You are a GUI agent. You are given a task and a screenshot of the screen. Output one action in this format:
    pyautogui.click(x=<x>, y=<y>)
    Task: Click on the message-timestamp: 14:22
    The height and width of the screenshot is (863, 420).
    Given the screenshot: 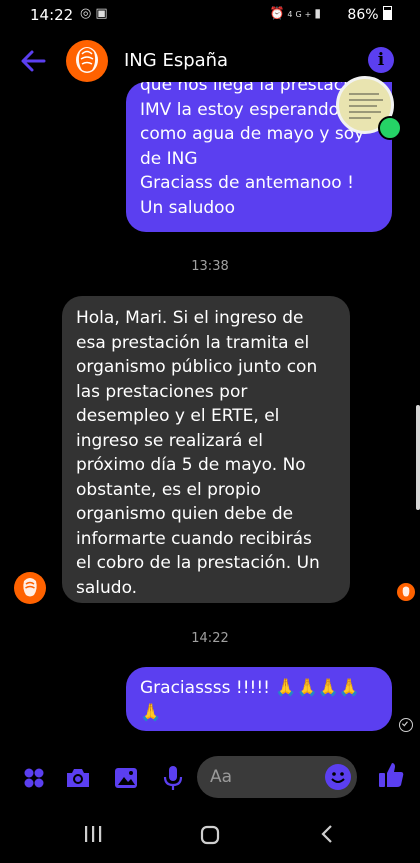 What is the action you would take?
    pyautogui.click(x=210, y=638)
    